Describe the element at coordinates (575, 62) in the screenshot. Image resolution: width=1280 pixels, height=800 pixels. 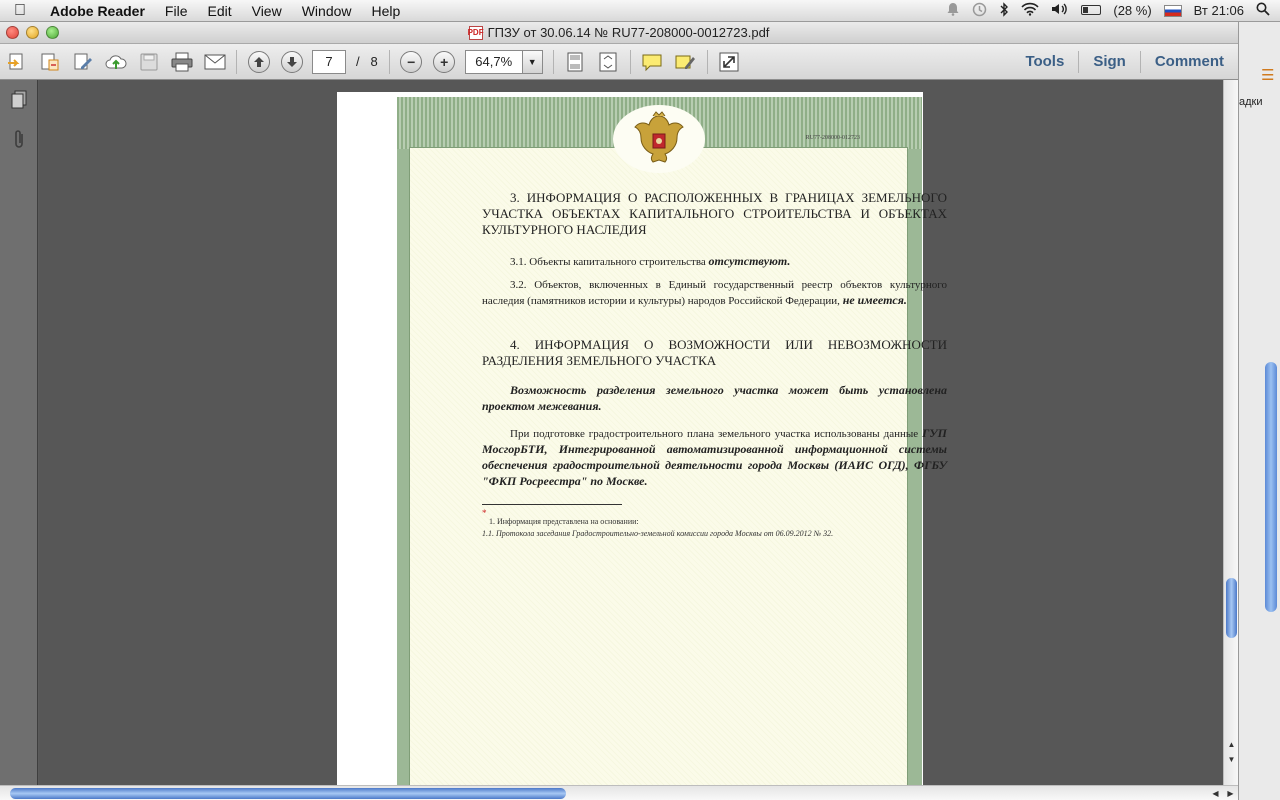
I see `fit-page-button` at that location.